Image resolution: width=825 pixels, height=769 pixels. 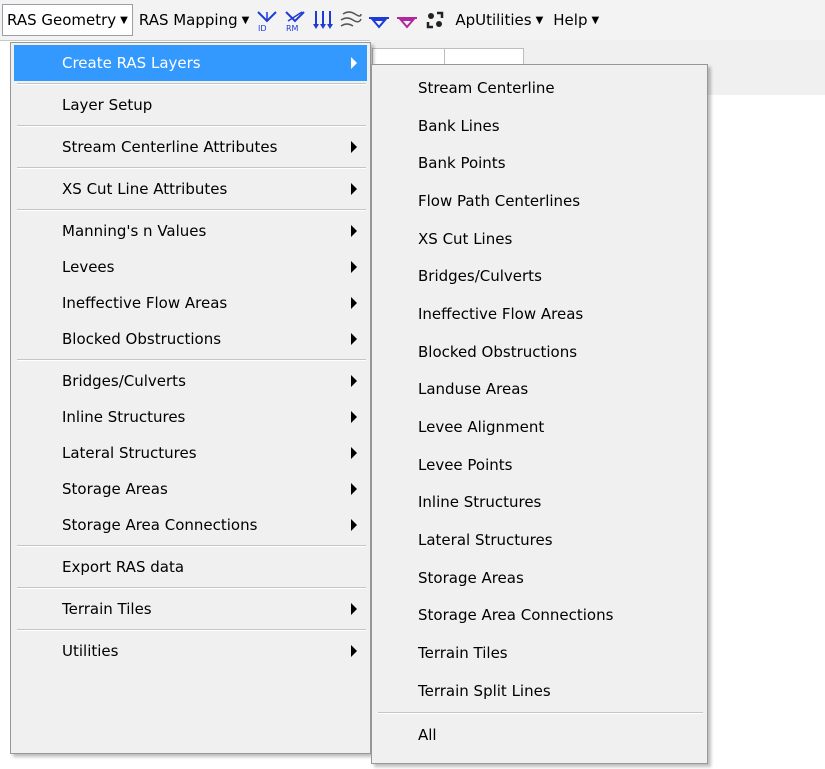 What do you see at coordinates (62, 20) in the screenshot?
I see `ras-geometry-label: RAS Geometry` at bounding box center [62, 20].